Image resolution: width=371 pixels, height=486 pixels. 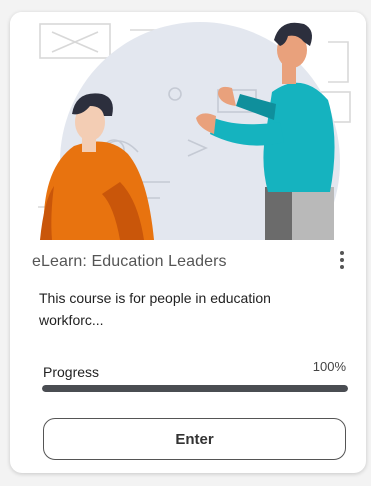 What do you see at coordinates (129, 262) in the screenshot?
I see `course-title: eLearn: Education Leaders` at bounding box center [129, 262].